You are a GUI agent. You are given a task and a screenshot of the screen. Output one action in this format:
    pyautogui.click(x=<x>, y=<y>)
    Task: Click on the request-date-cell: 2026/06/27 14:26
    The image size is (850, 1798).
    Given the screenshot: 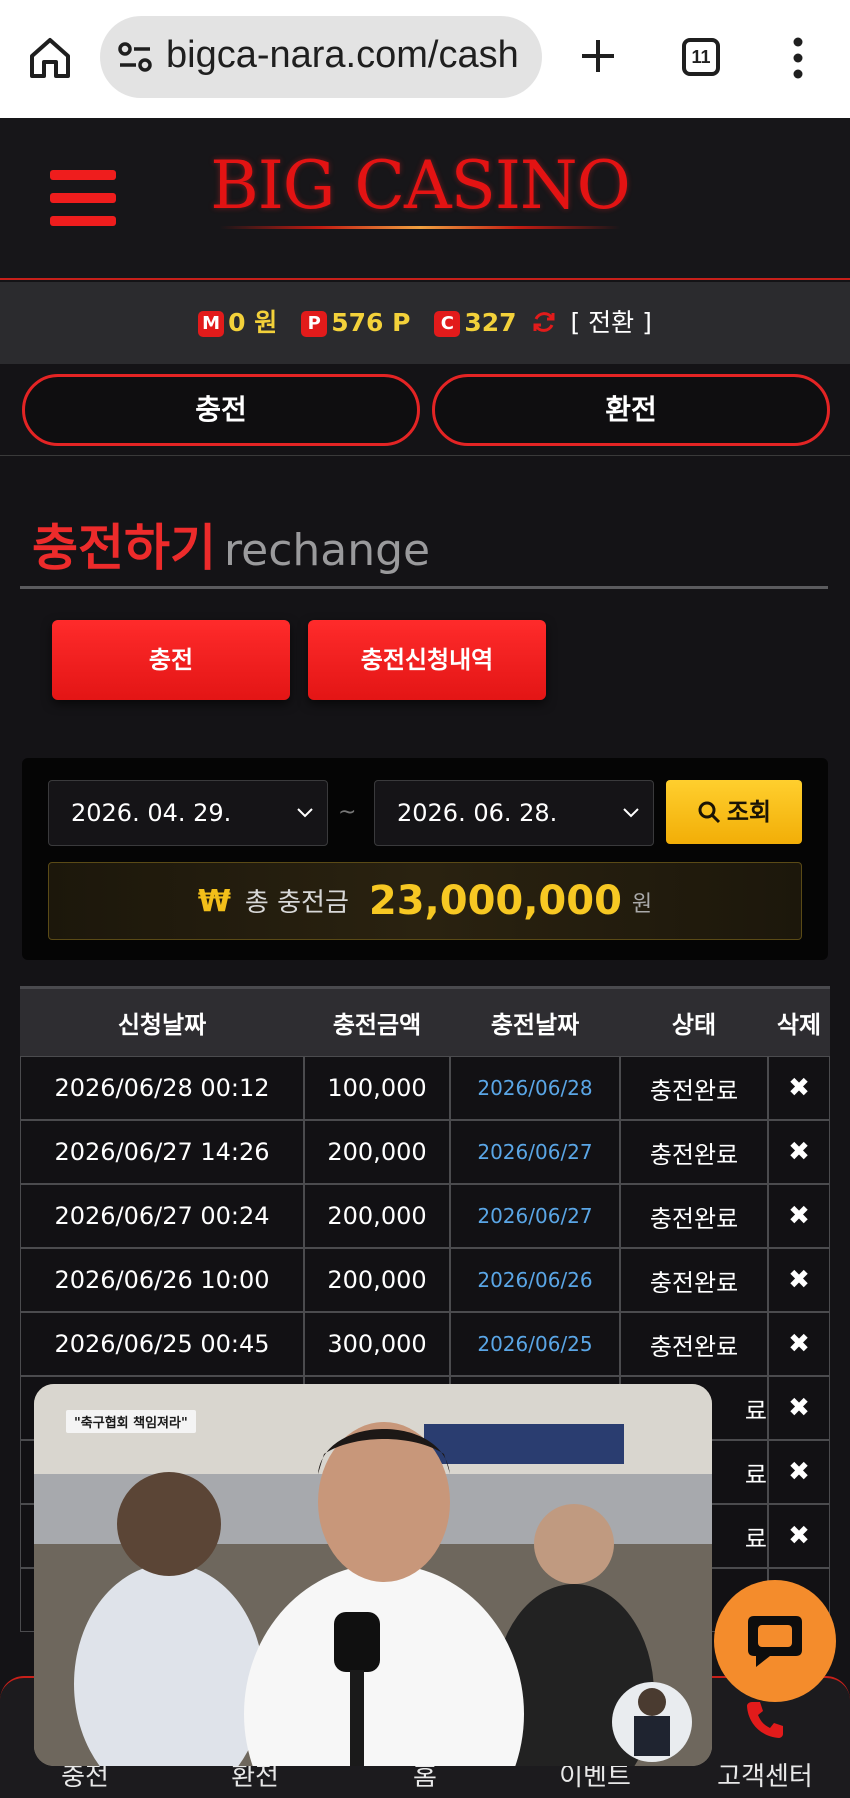 What is the action you would take?
    pyautogui.click(x=162, y=1152)
    